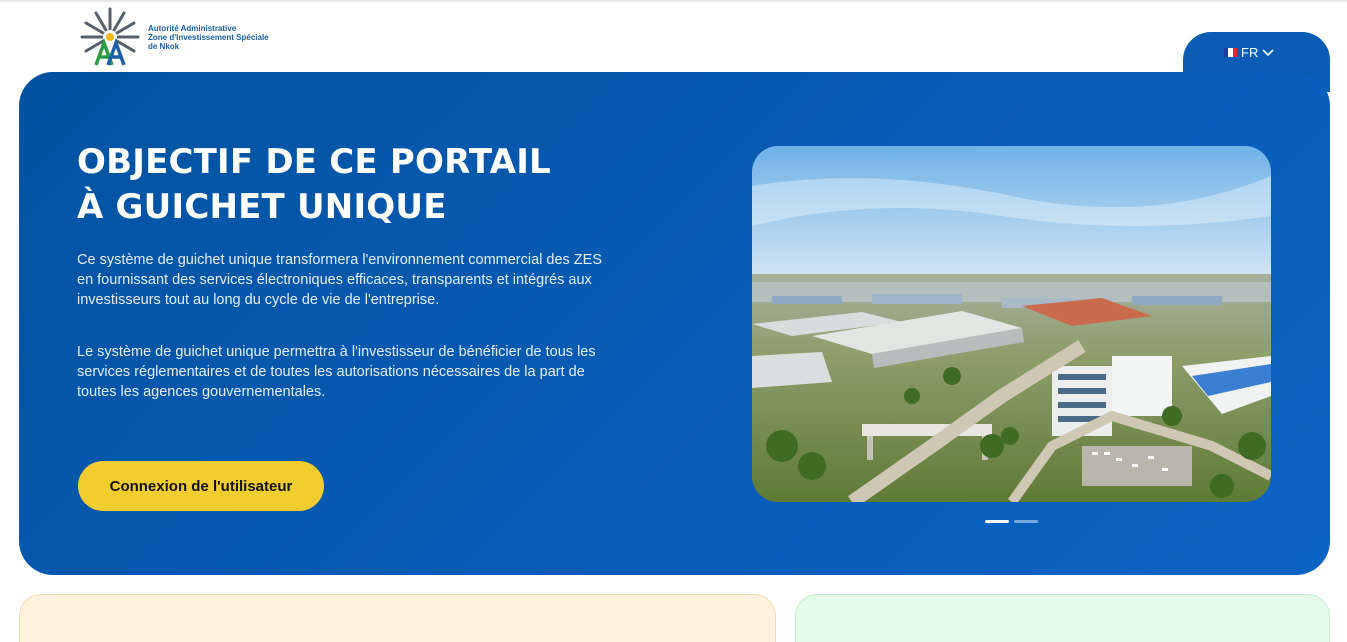 The height and width of the screenshot is (642, 1347). I want to click on hero-title-line-1: OBJECTIF DE CE PORTAIL, so click(314, 162).